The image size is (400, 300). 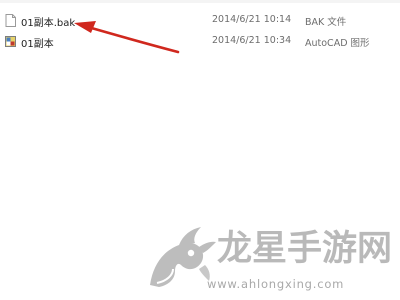 I want to click on file-type: BAK 文件, so click(x=326, y=22).